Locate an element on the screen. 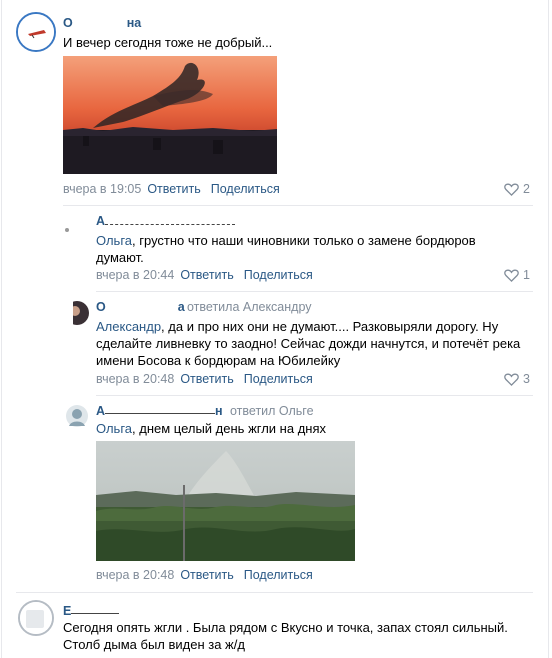  like-count: 2 is located at coordinates (526, 189).